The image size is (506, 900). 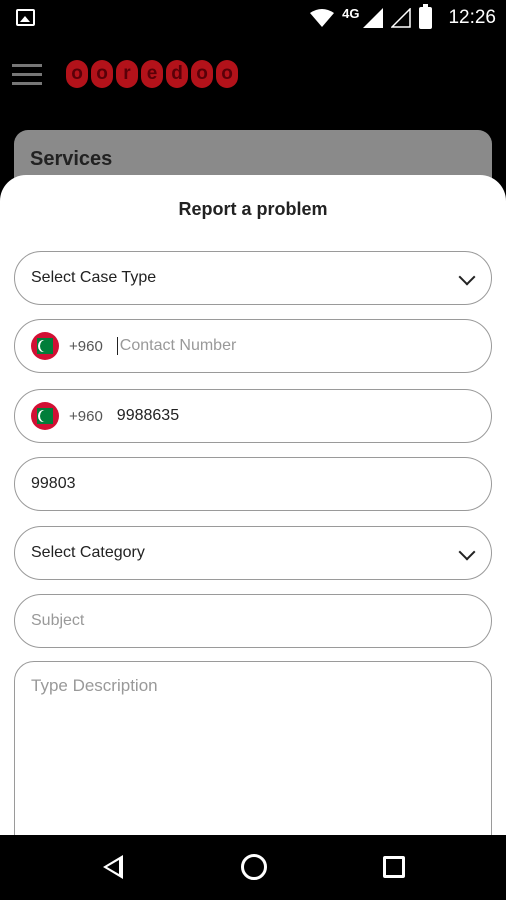 What do you see at coordinates (253, 76) in the screenshot?
I see `app-bar: ooredoo` at bounding box center [253, 76].